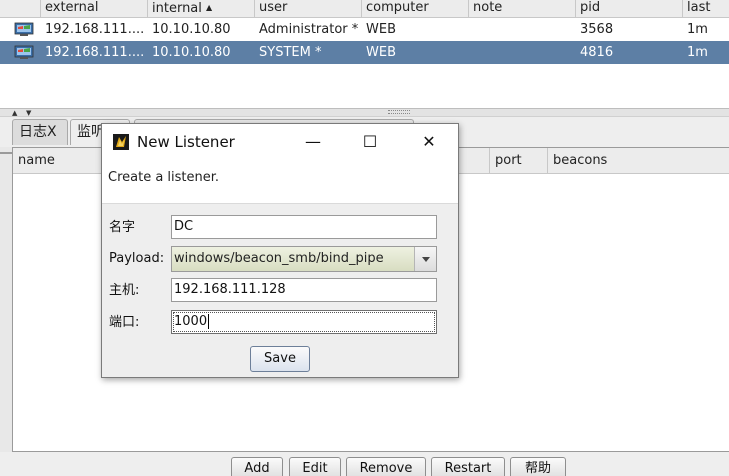  I want to click on payload-label: Payload:, so click(137, 258).